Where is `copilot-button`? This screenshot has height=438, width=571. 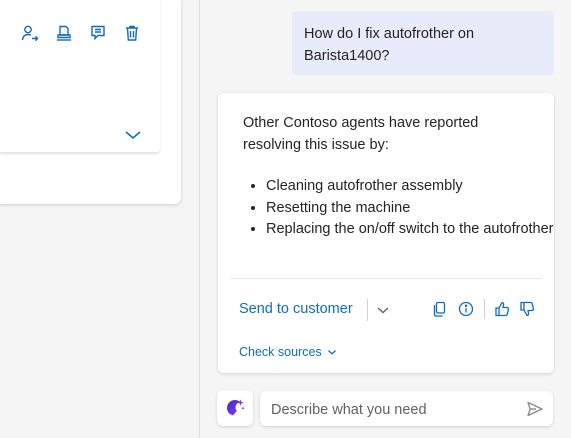
copilot-button is located at coordinates (235, 408).